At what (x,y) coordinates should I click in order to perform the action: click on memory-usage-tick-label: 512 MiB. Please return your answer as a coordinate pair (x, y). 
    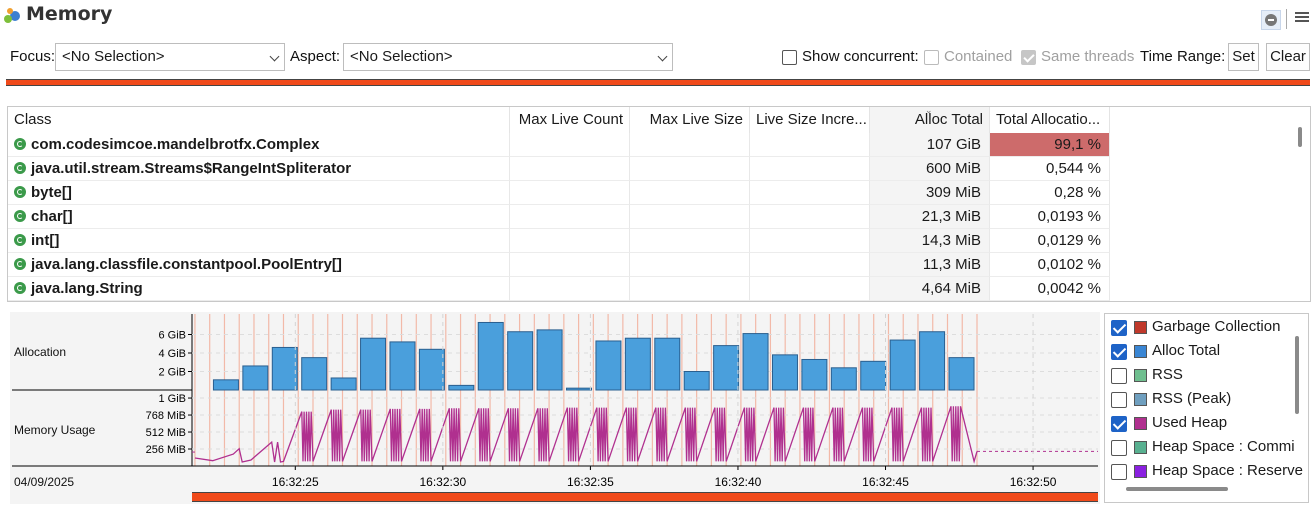
    Looking at the image, I should click on (166, 433).